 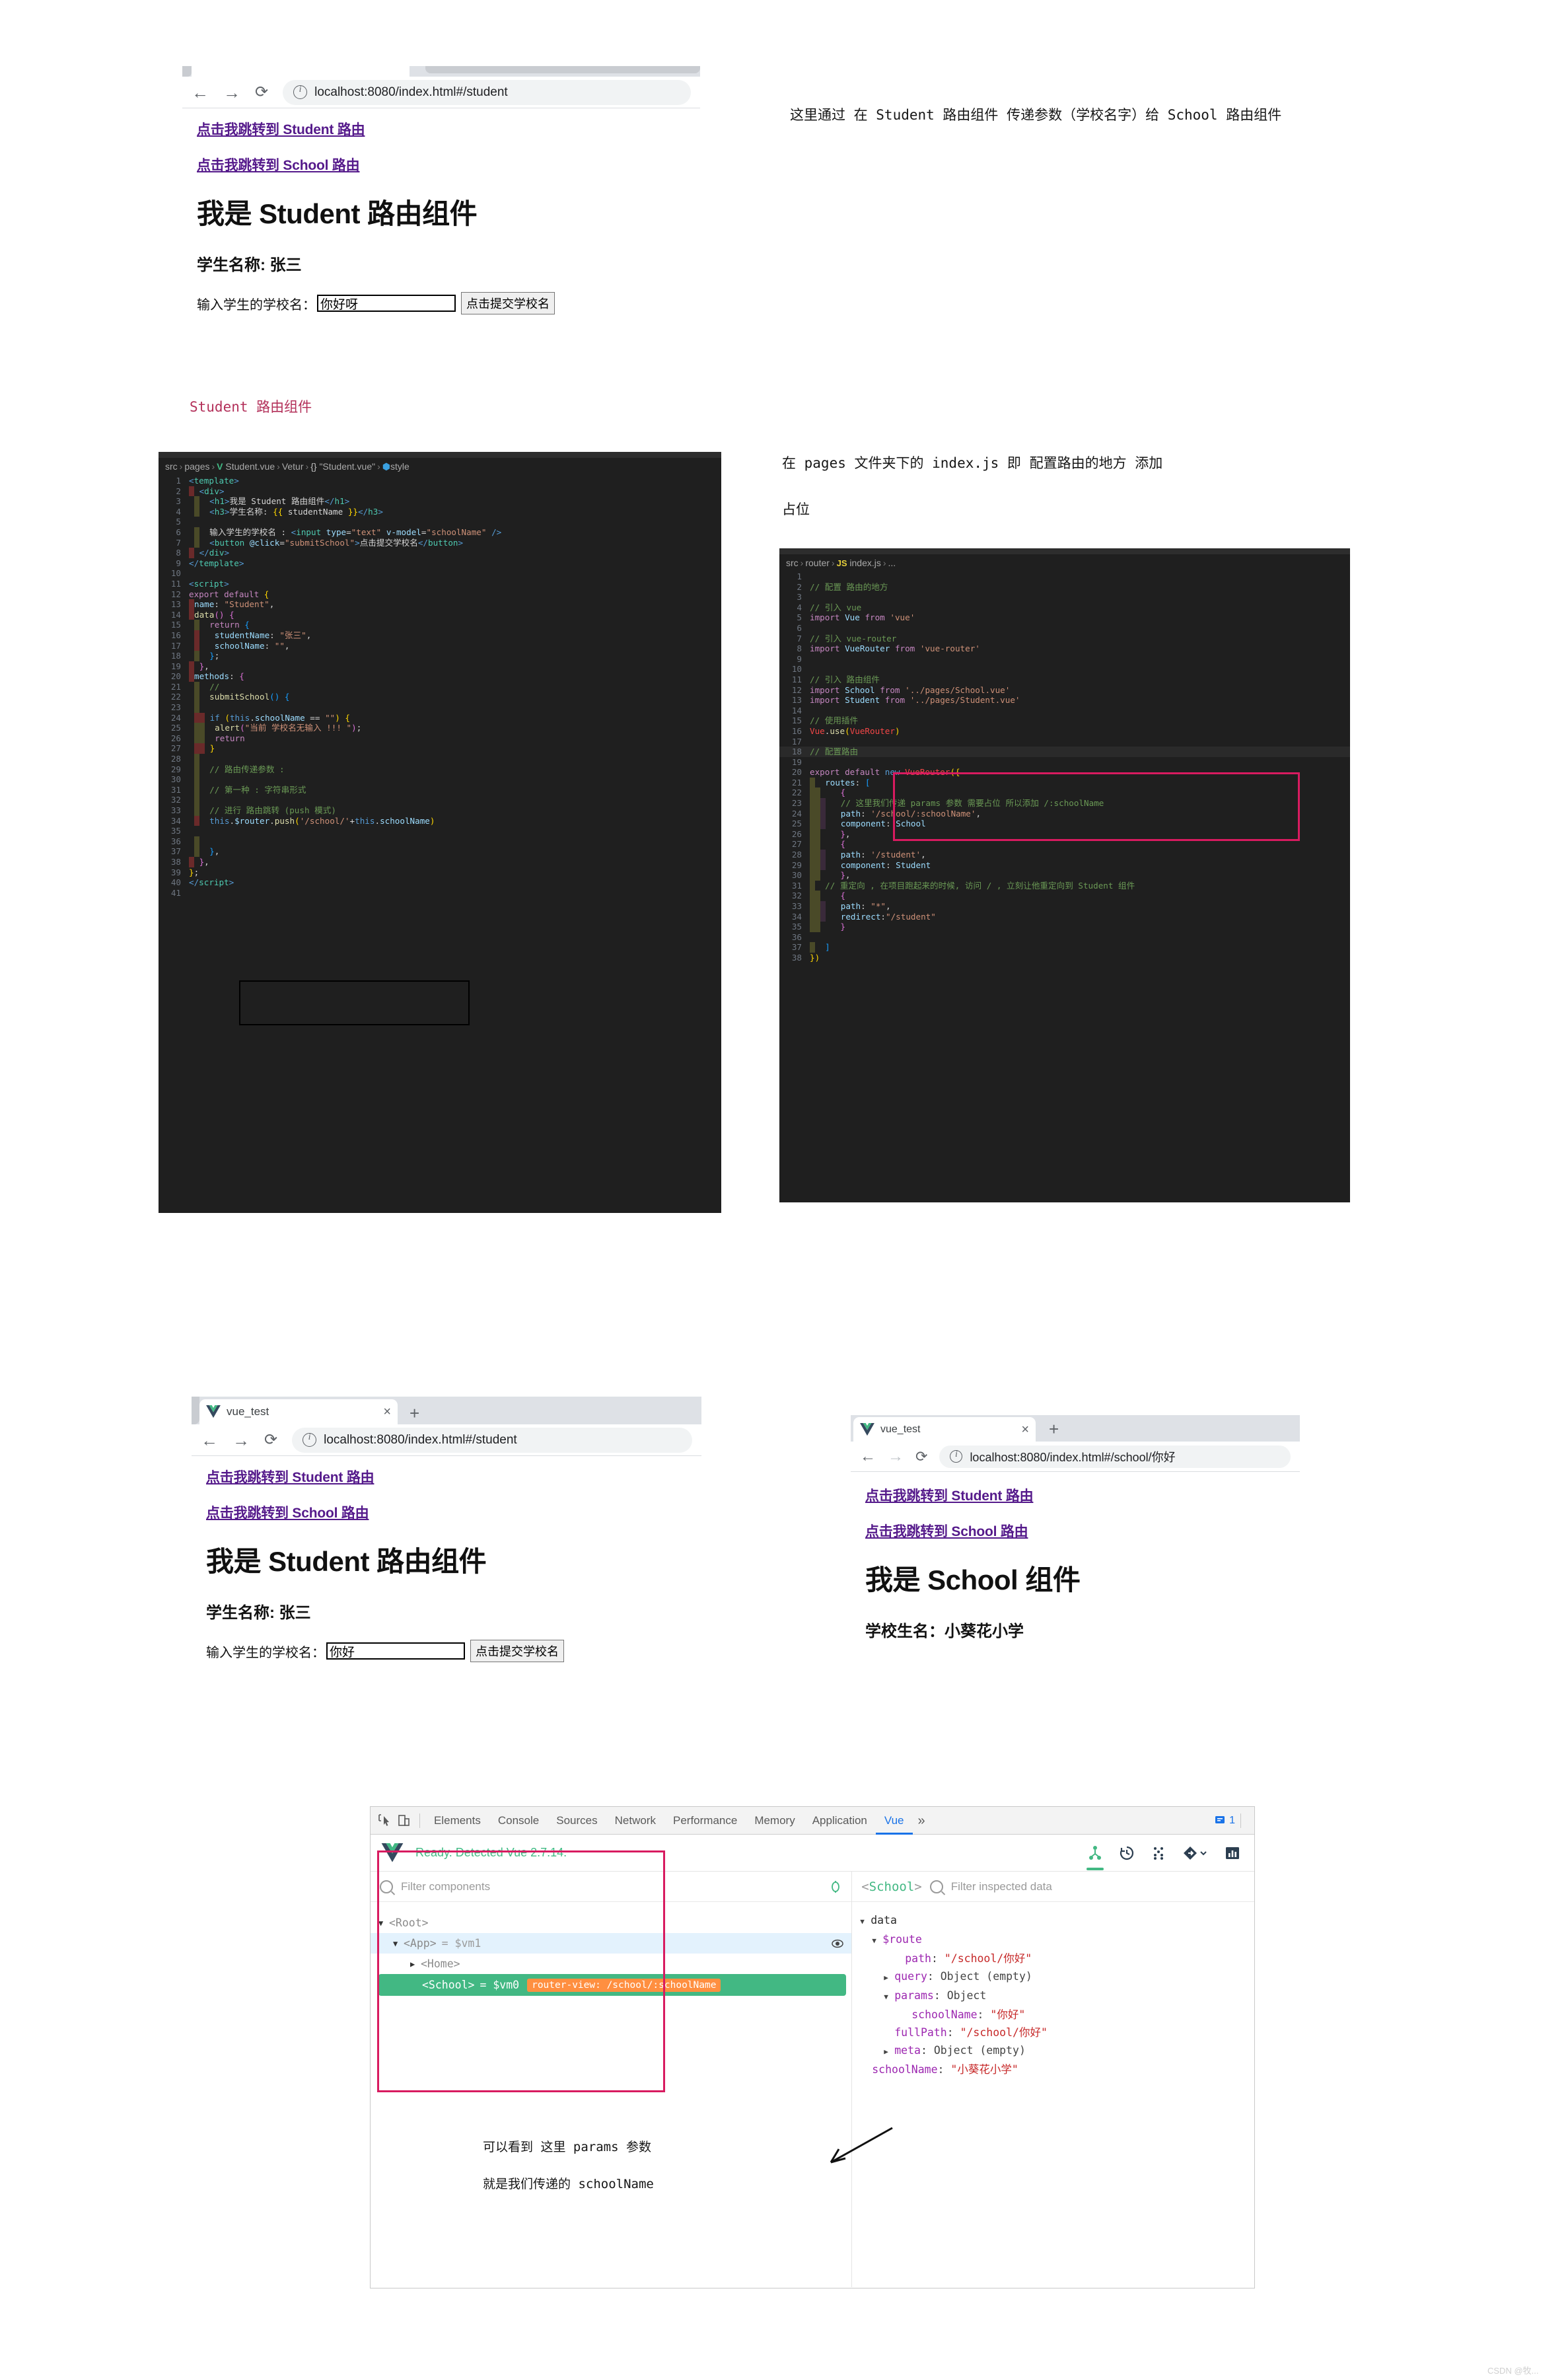 I want to click on data-key-route: $route, so click(x=902, y=1939).